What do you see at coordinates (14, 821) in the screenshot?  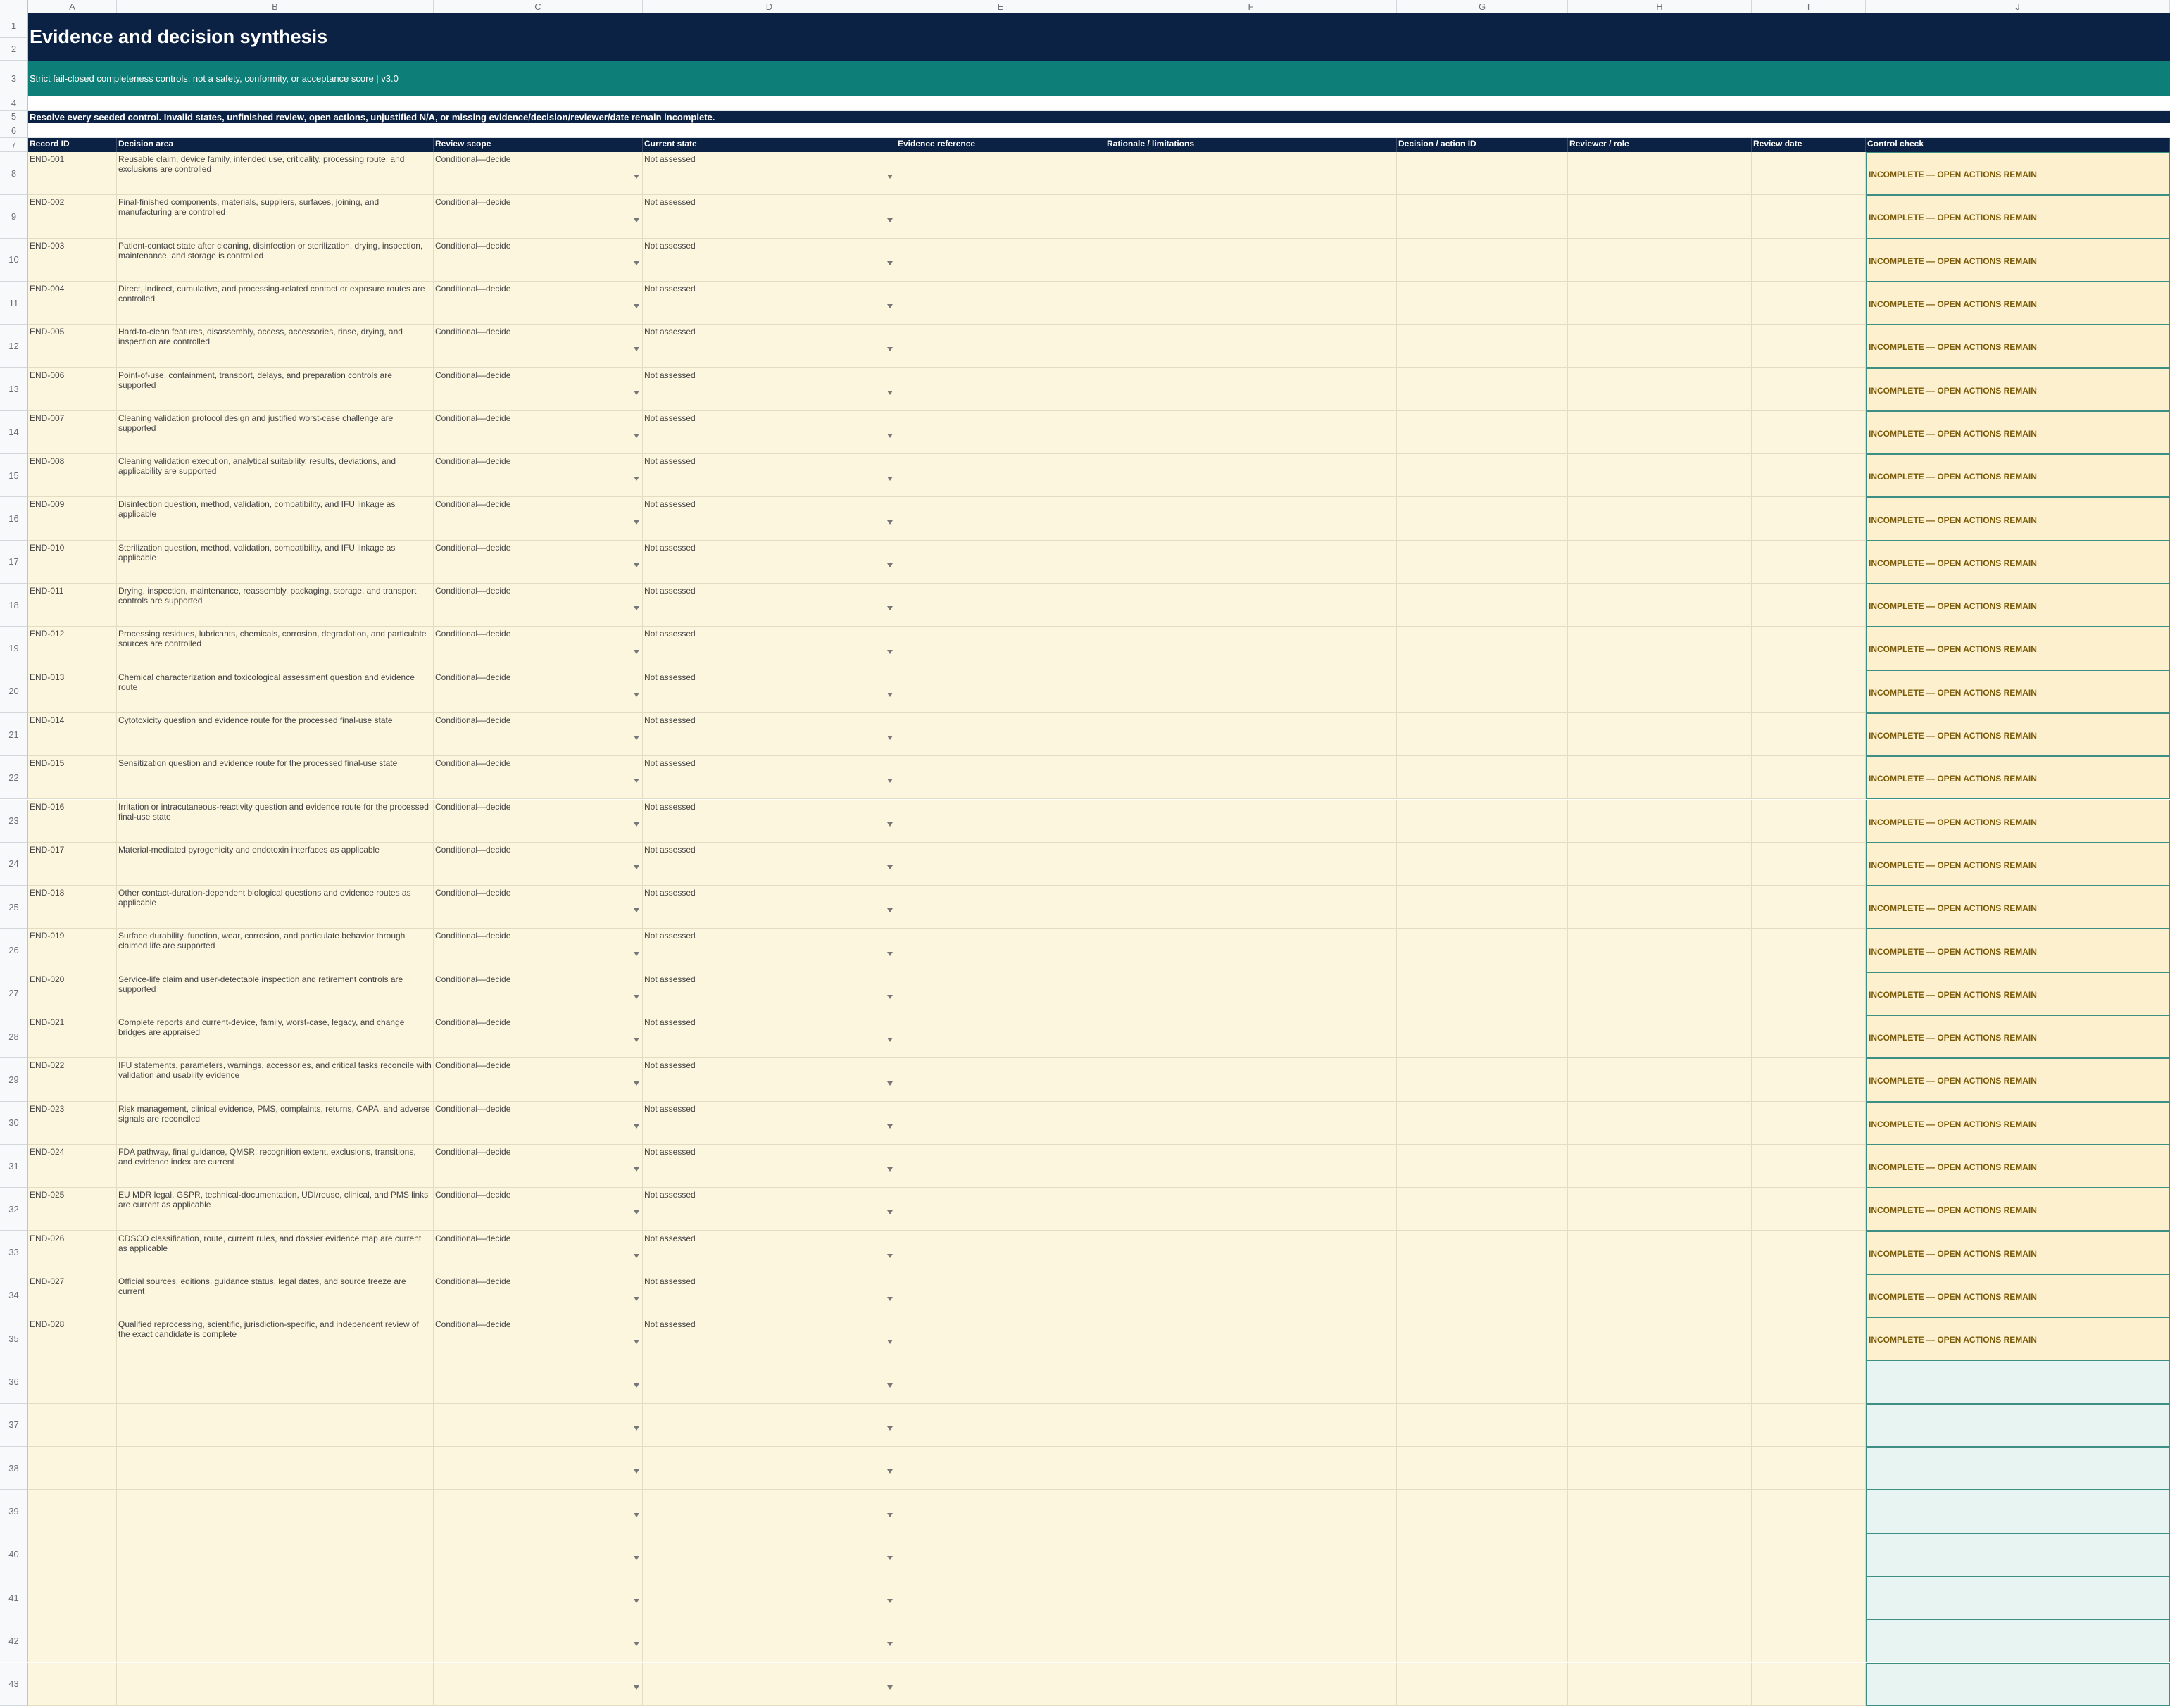 I see `row-header: 23` at bounding box center [14, 821].